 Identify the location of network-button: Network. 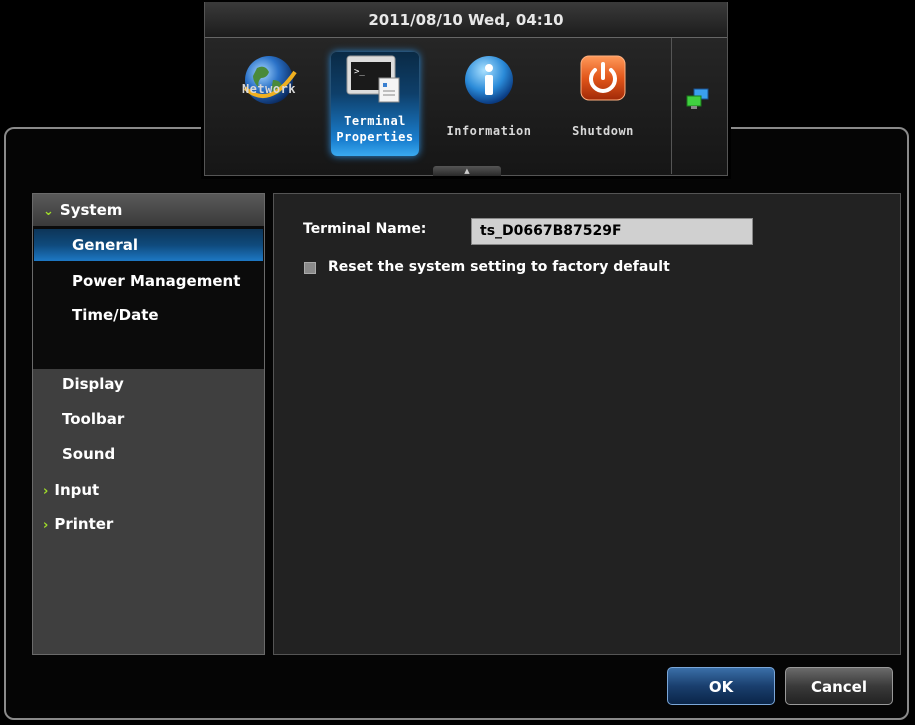
(269, 101).